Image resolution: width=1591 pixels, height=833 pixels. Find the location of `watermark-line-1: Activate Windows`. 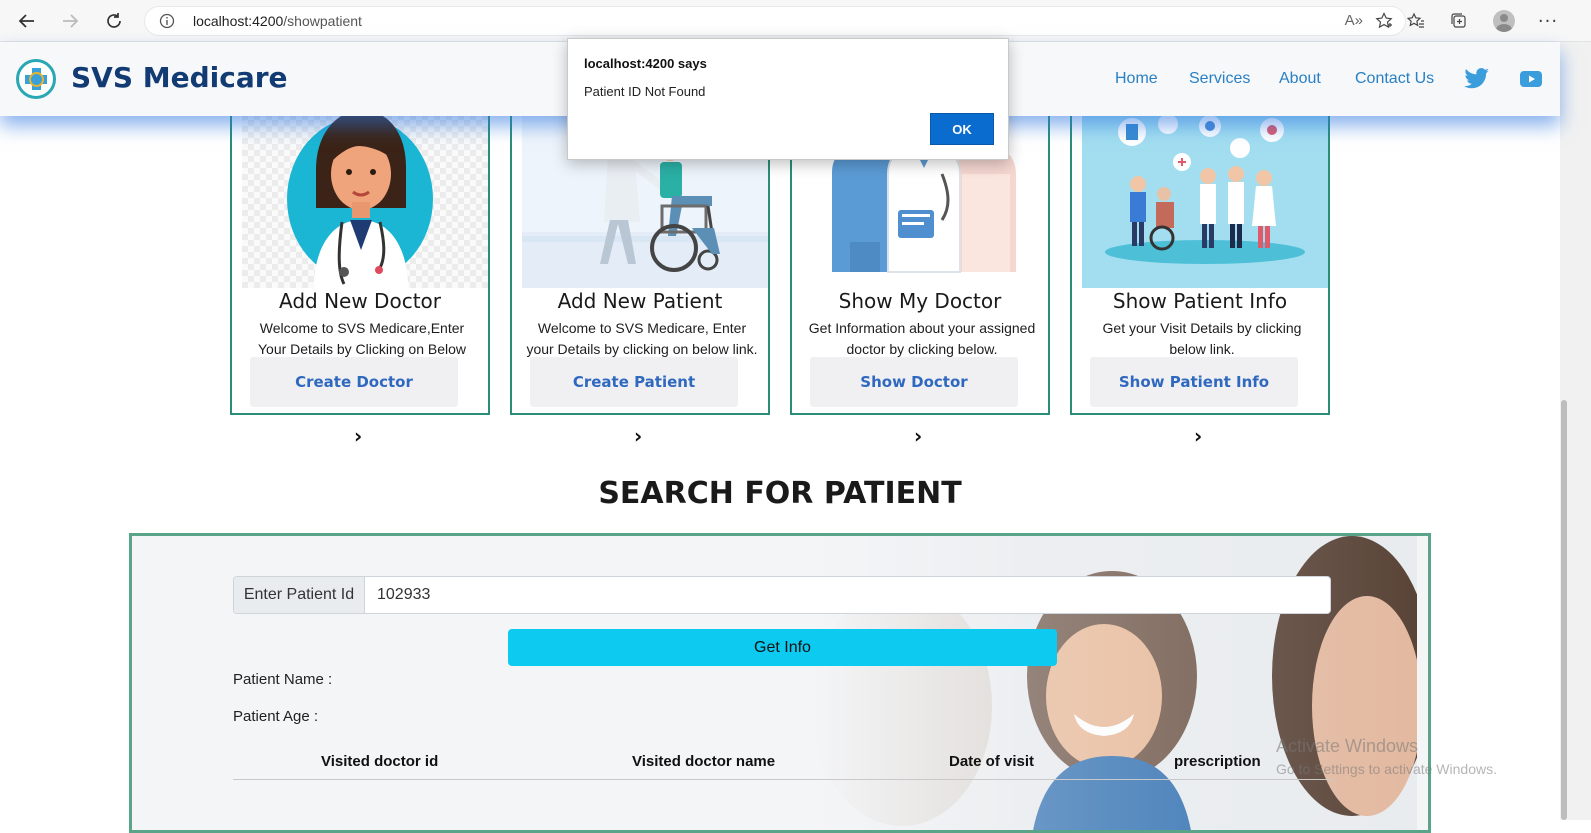

watermark-line-1: Activate Windows is located at coordinates (1347, 746).